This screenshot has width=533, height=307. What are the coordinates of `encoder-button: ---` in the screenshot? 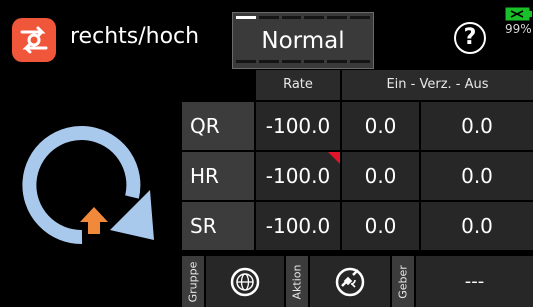 It's located at (474, 281).